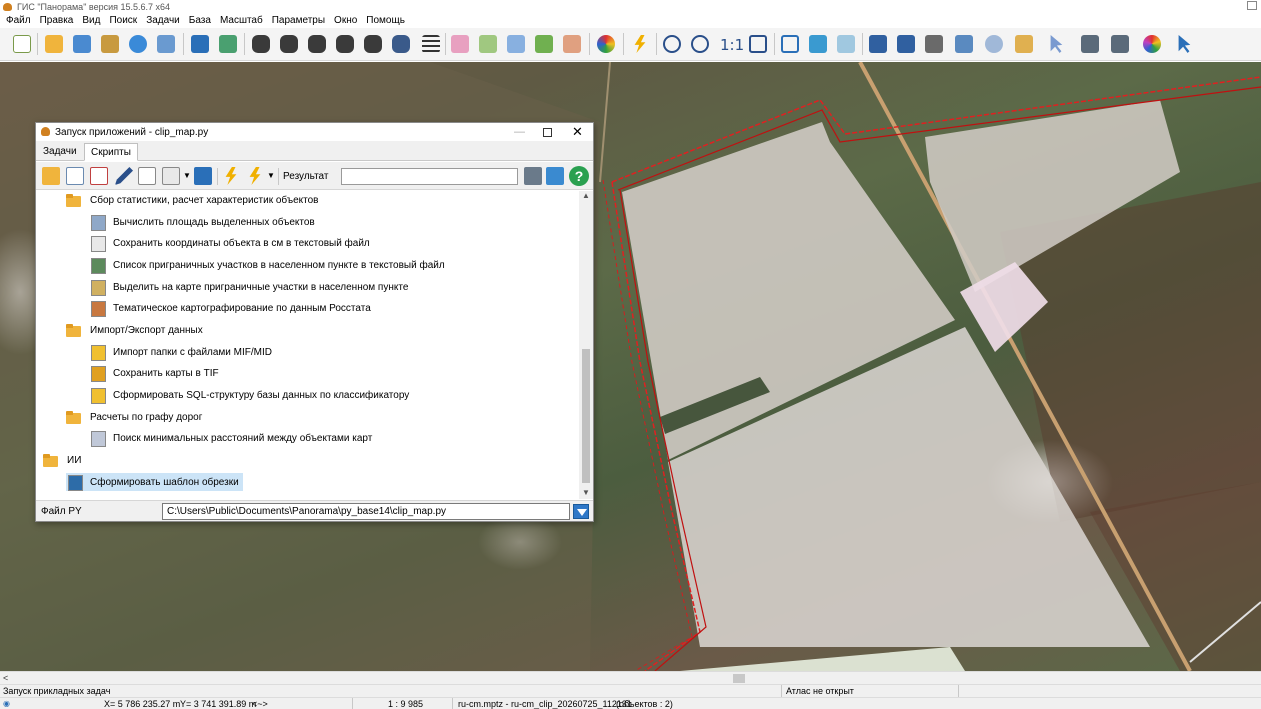 This screenshot has width=1261, height=709. Describe the element at coordinates (934, 44) in the screenshot. I see `report-icon` at that location.